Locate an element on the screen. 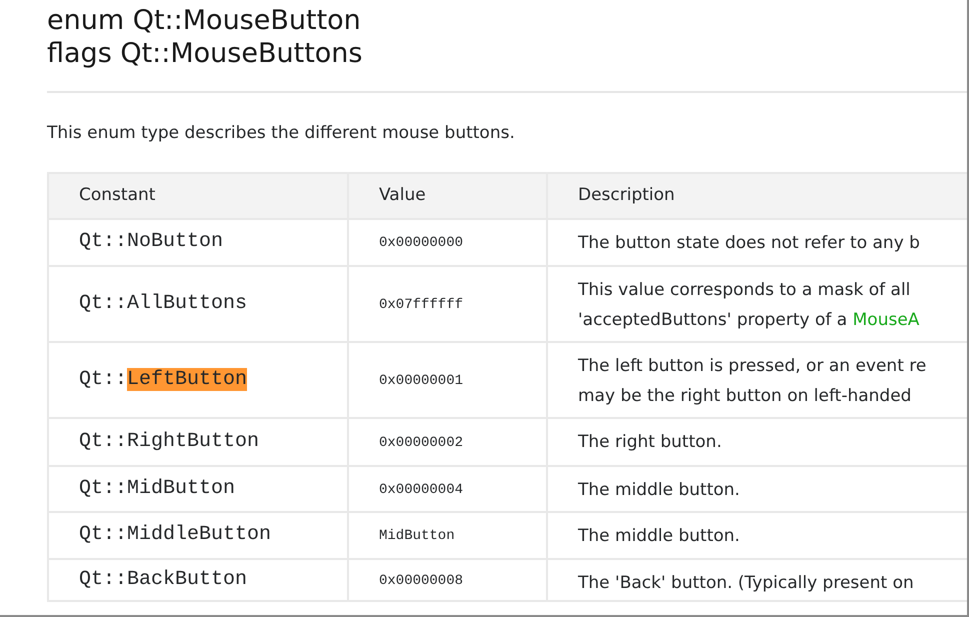 Image resolution: width=969 pixels, height=617 pixels. description-text: The 'Back' button. (Typically present on is located at coordinates (746, 583).